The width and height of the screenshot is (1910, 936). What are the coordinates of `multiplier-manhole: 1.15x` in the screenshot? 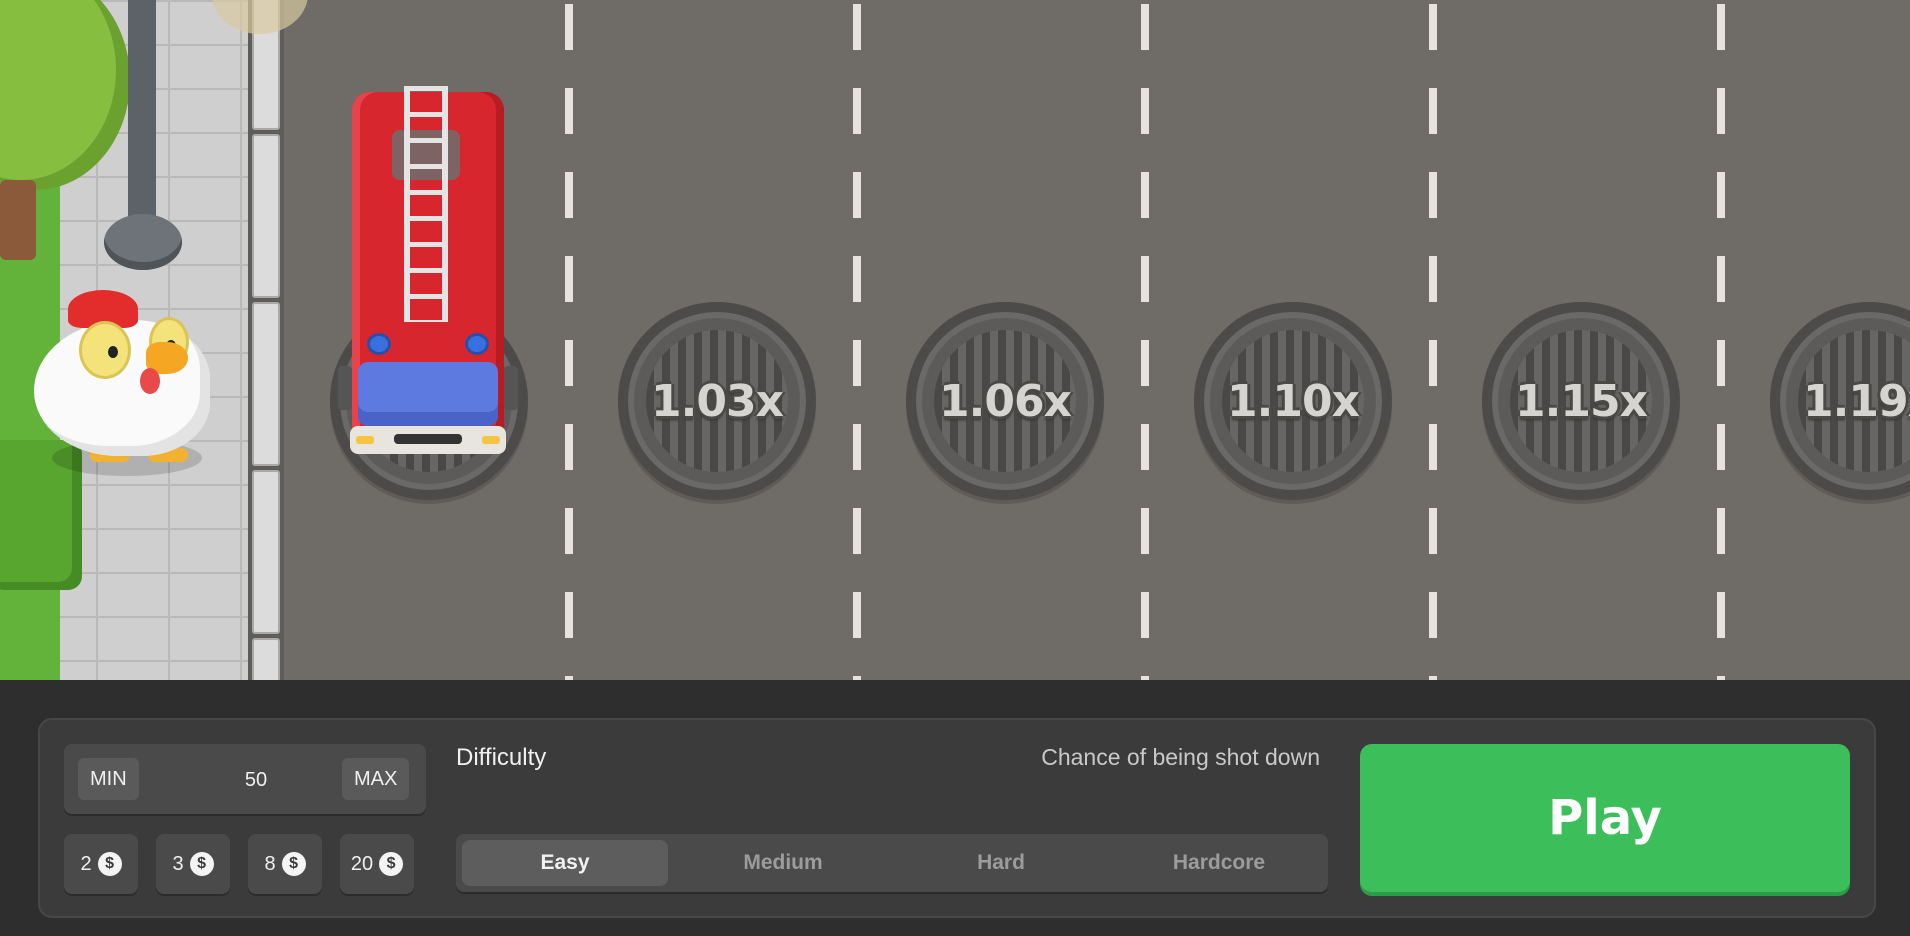 It's located at (1581, 401).